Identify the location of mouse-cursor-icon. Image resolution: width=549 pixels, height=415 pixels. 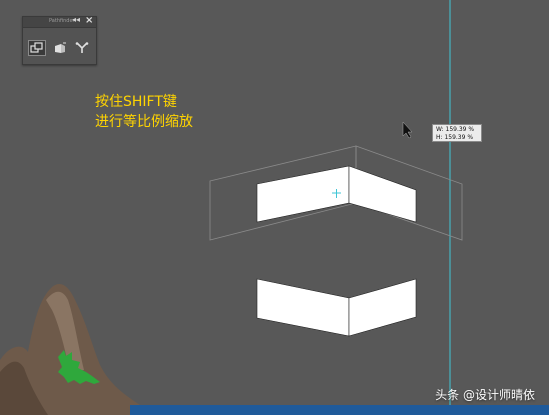
(407, 130).